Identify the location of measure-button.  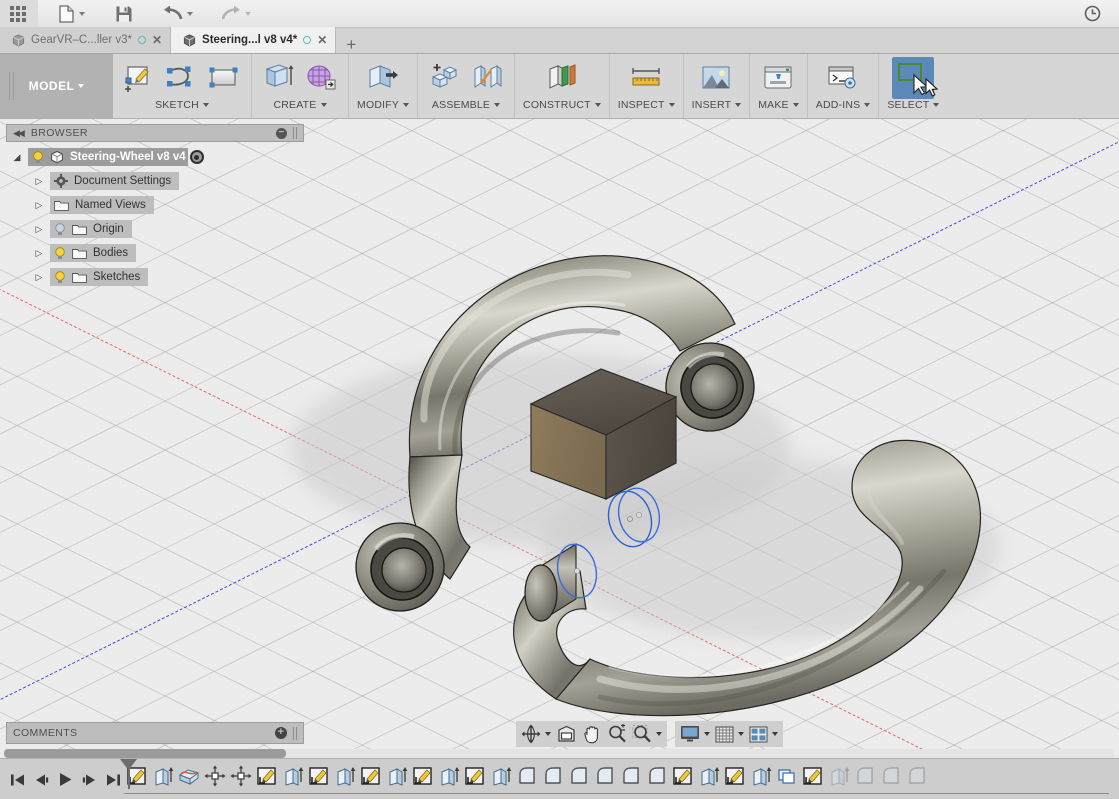
(646, 78).